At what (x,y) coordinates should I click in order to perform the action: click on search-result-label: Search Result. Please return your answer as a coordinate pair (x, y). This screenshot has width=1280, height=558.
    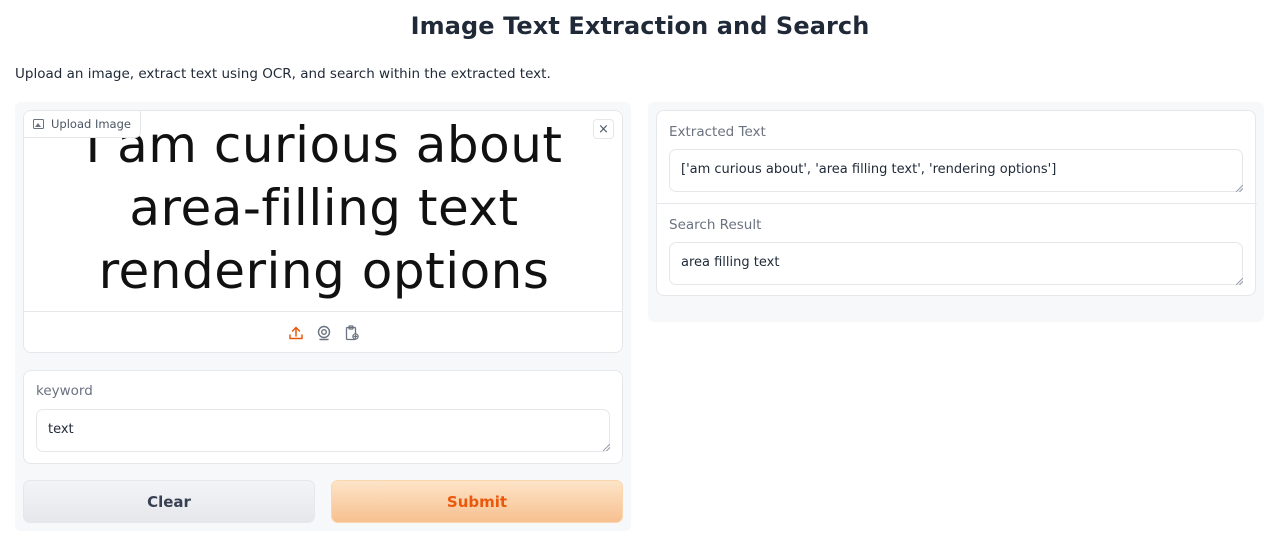
    Looking at the image, I should click on (715, 225).